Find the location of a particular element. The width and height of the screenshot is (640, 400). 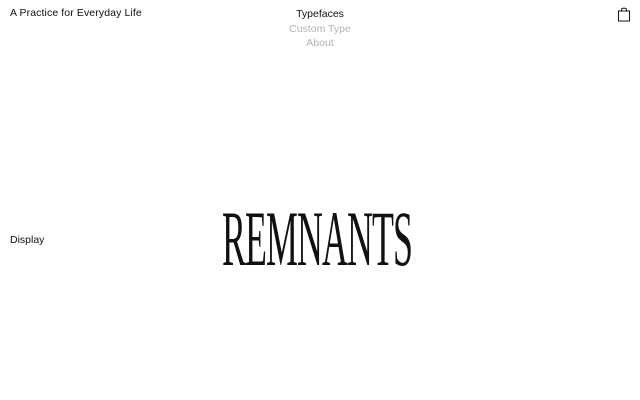

shopping-bag-icon is located at coordinates (624, 14).